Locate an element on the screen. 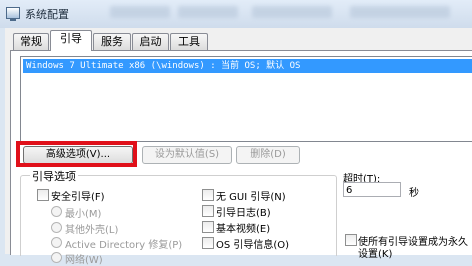  minimal-radio is located at coordinates (56, 211).